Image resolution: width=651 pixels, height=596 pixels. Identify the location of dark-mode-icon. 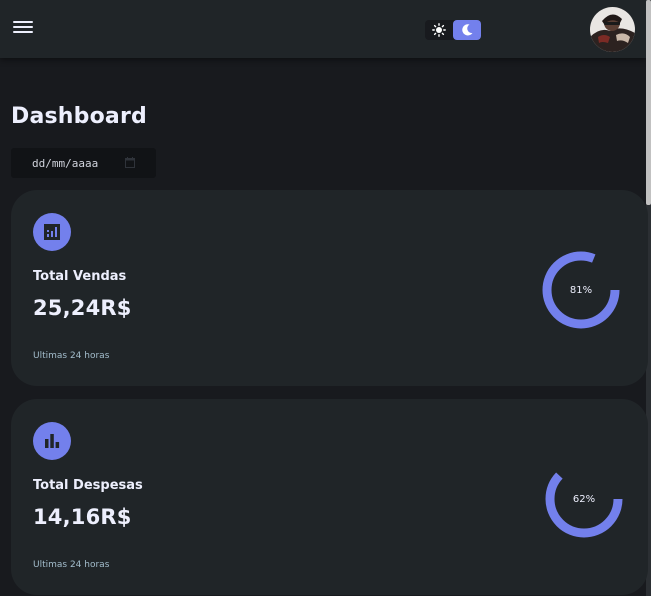
(467, 30).